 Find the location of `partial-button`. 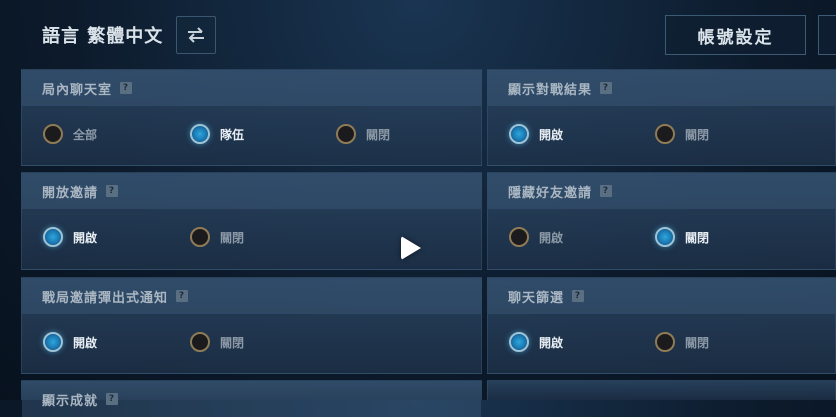

partial-button is located at coordinates (827, 35).